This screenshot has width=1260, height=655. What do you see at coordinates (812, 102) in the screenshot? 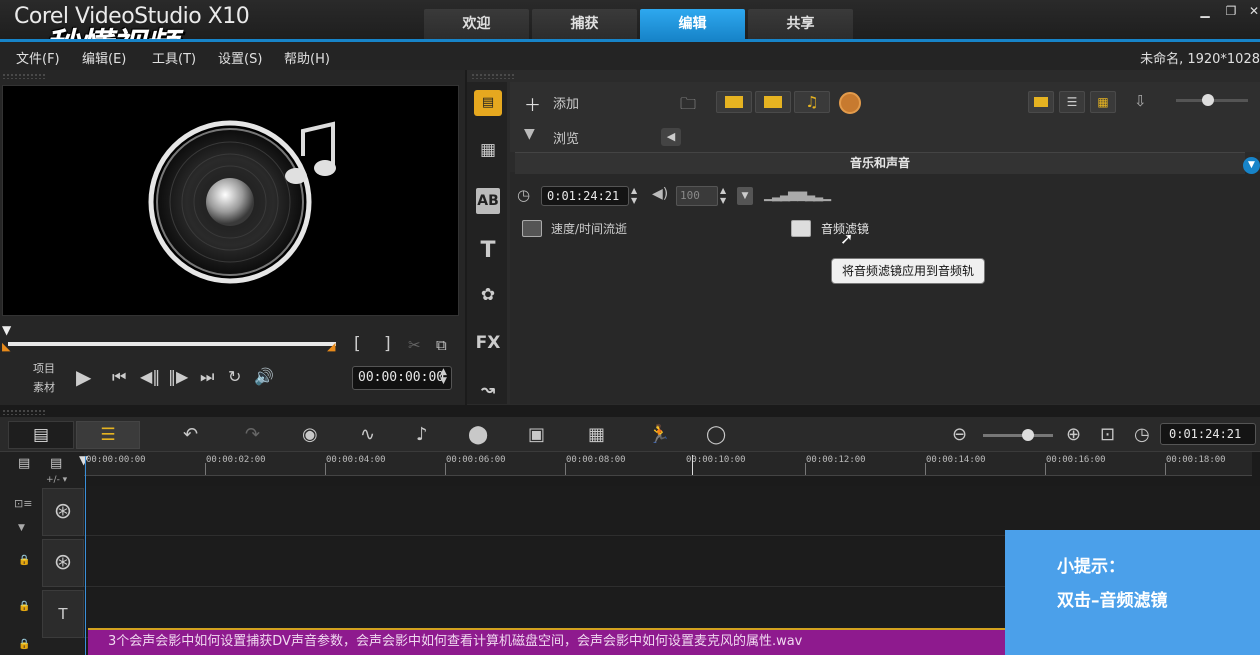
I see `show-audio-button: ♫` at bounding box center [812, 102].